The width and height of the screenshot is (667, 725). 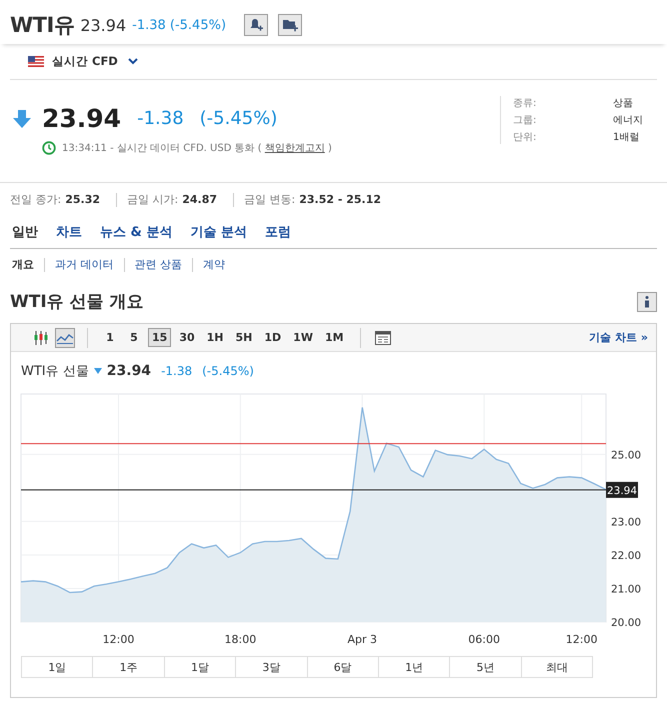 I want to click on detail-label: 단위:, so click(x=525, y=137).